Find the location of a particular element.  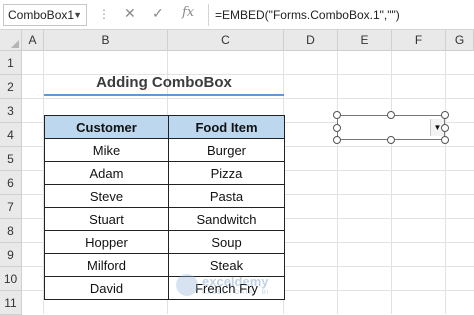

table-row: Stuart Sandwitch is located at coordinates (164, 219).